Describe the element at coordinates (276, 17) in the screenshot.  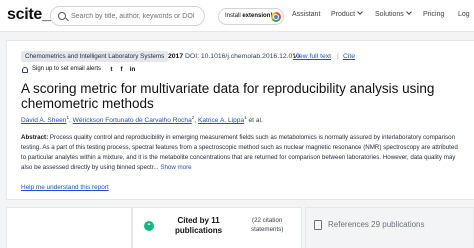
I see `chrome-icon` at that location.